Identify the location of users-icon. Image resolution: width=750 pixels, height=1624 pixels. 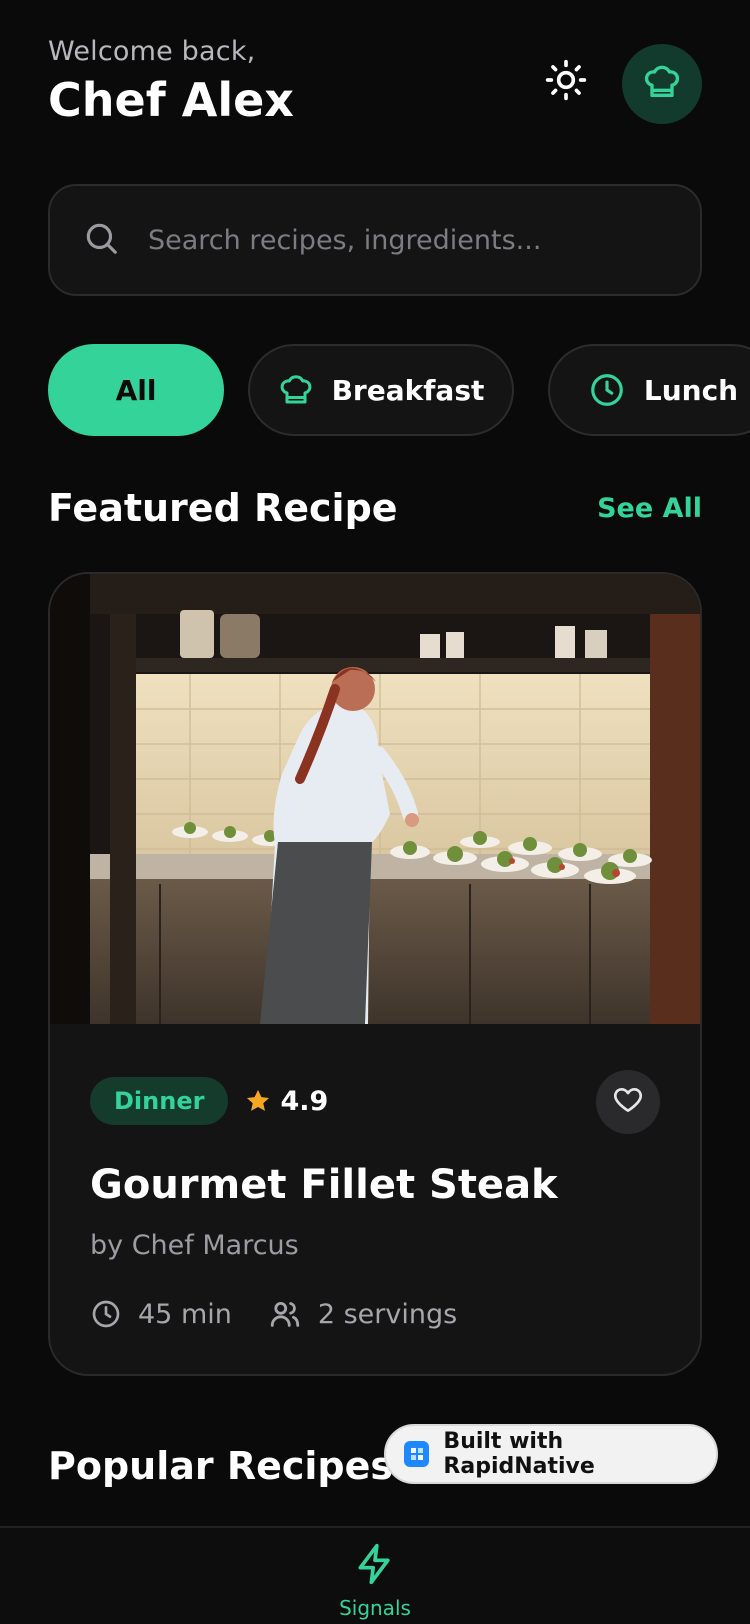
(285, 1314).